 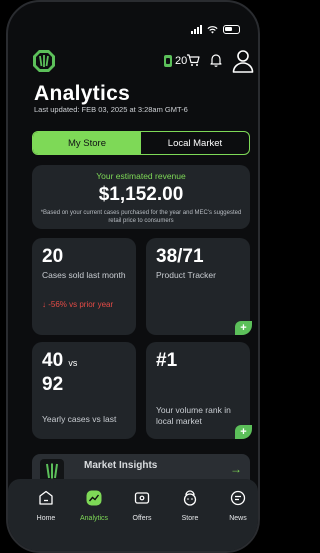 I want to click on product-tracker-label: Product Tracker, so click(x=186, y=275).